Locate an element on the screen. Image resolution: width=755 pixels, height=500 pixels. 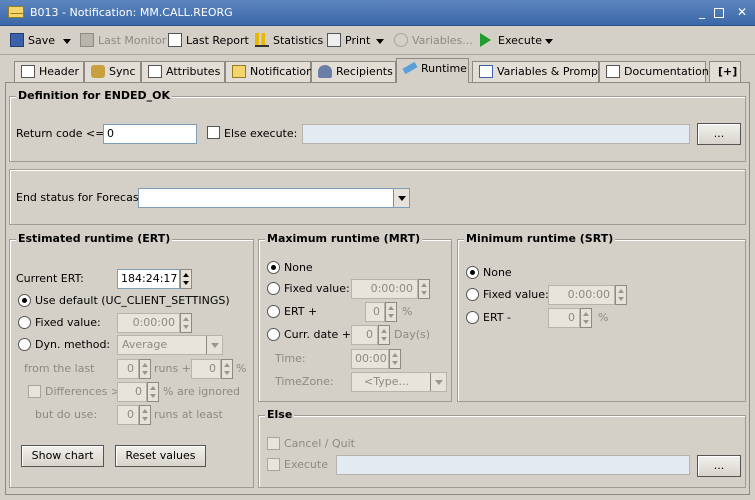
play-icon is located at coordinates (485, 40).